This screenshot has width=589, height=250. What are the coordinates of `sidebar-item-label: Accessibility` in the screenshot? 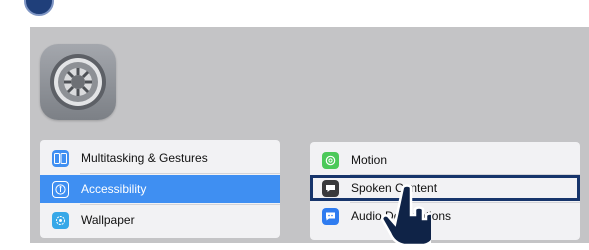 It's located at (114, 189).